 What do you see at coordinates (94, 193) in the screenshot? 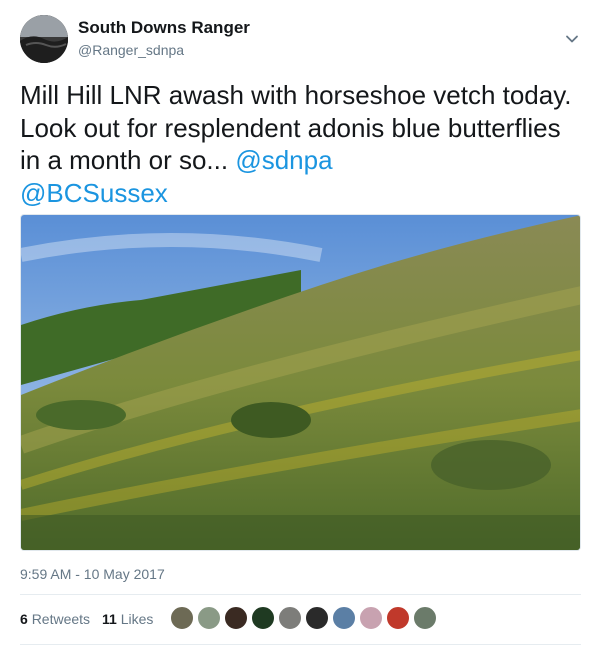
I see `mention-link-bcsussex: @BCSussex` at bounding box center [94, 193].